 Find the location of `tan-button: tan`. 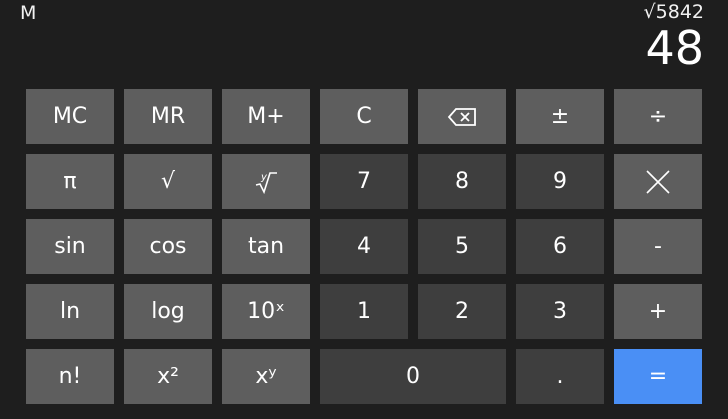

tan-button: tan is located at coordinates (266, 246).